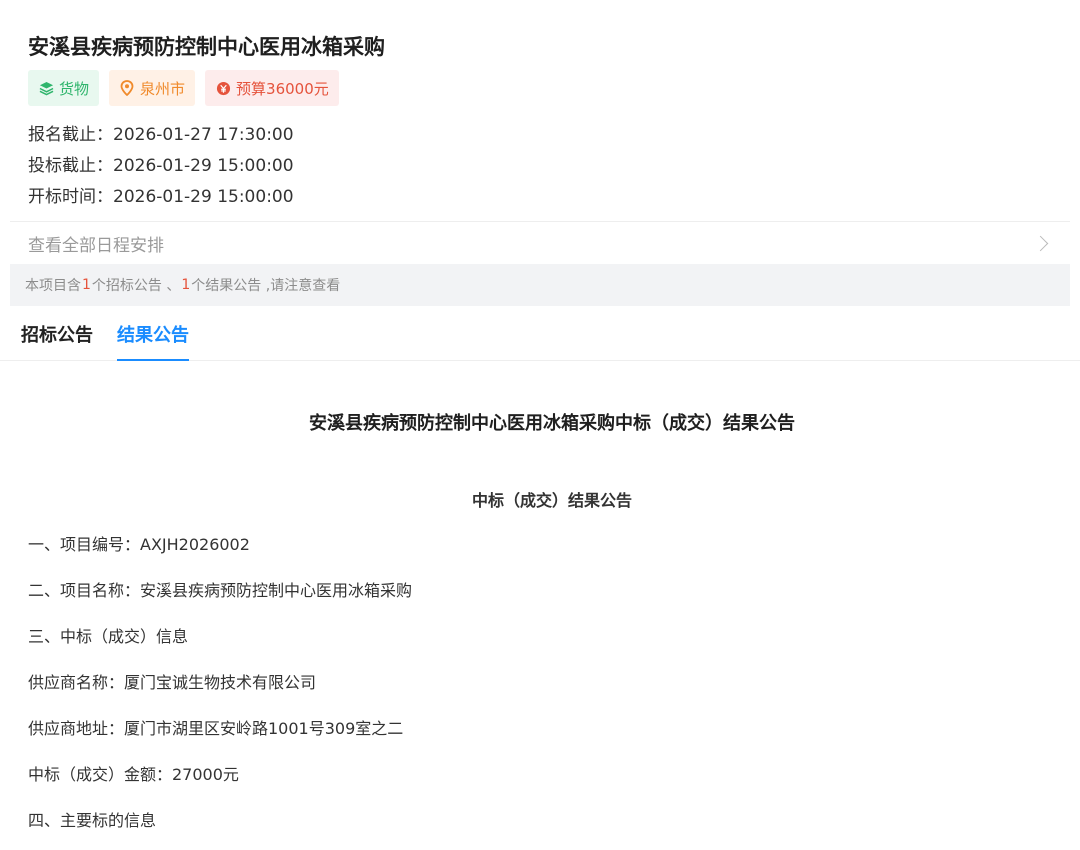 This screenshot has width=1080, height=850. Describe the element at coordinates (92, 820) in the screenshot. I see `main-items-heading: 四、主要标的信息` at that location.